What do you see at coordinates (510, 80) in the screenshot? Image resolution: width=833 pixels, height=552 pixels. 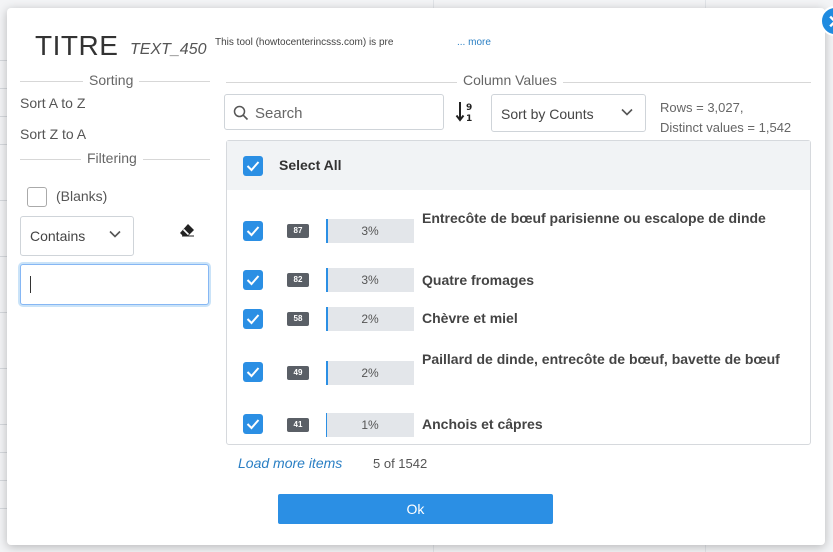 I see `column-values-header: Column Values` at bounding box center [510, 80].